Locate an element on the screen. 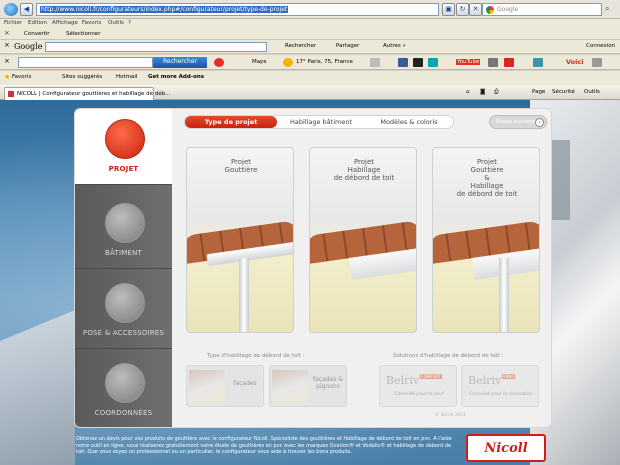 This screenshot has height=465, width=620. menu-edition: Edition is located at coordinates (37, 23).